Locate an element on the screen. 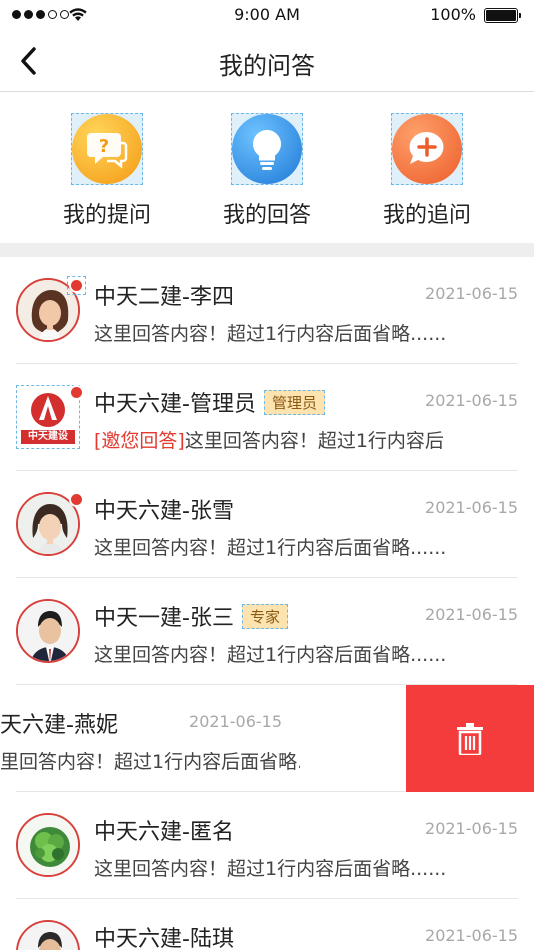  author-name: 中天六建-匿名 is located at coordinates (164, 832).